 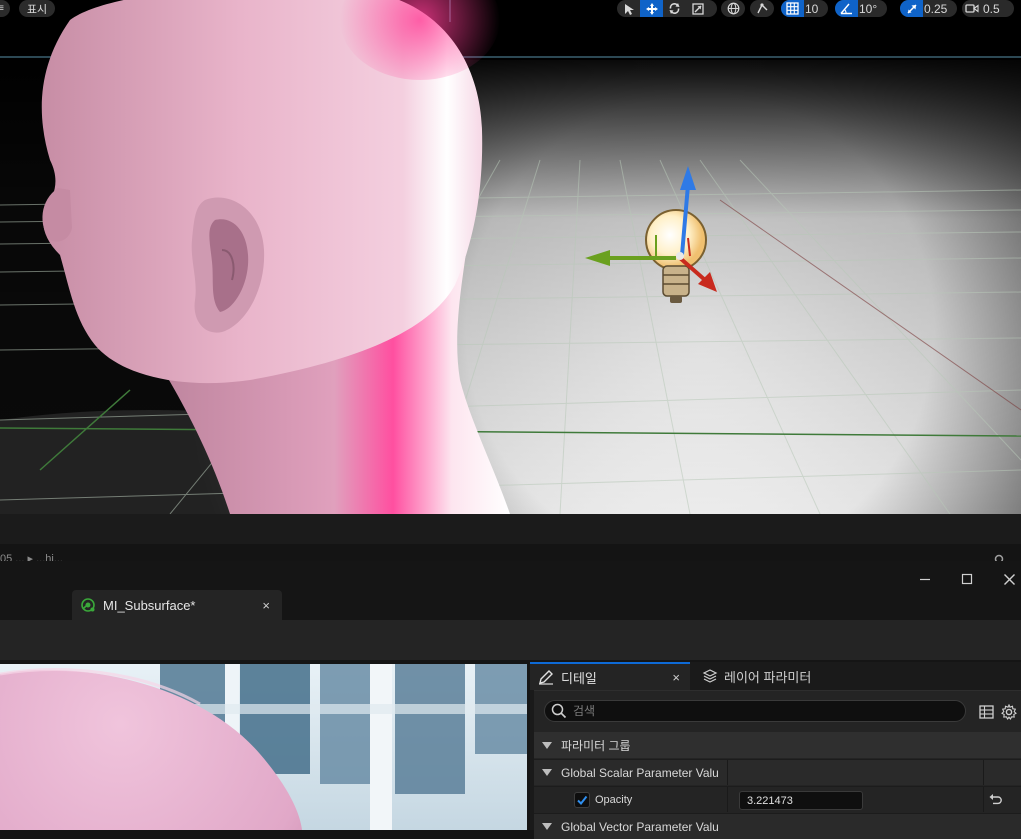 What do you see at coordinates (710, 676) in the screenshot?
I see `layers-icon` at bounding box center [710, 676].